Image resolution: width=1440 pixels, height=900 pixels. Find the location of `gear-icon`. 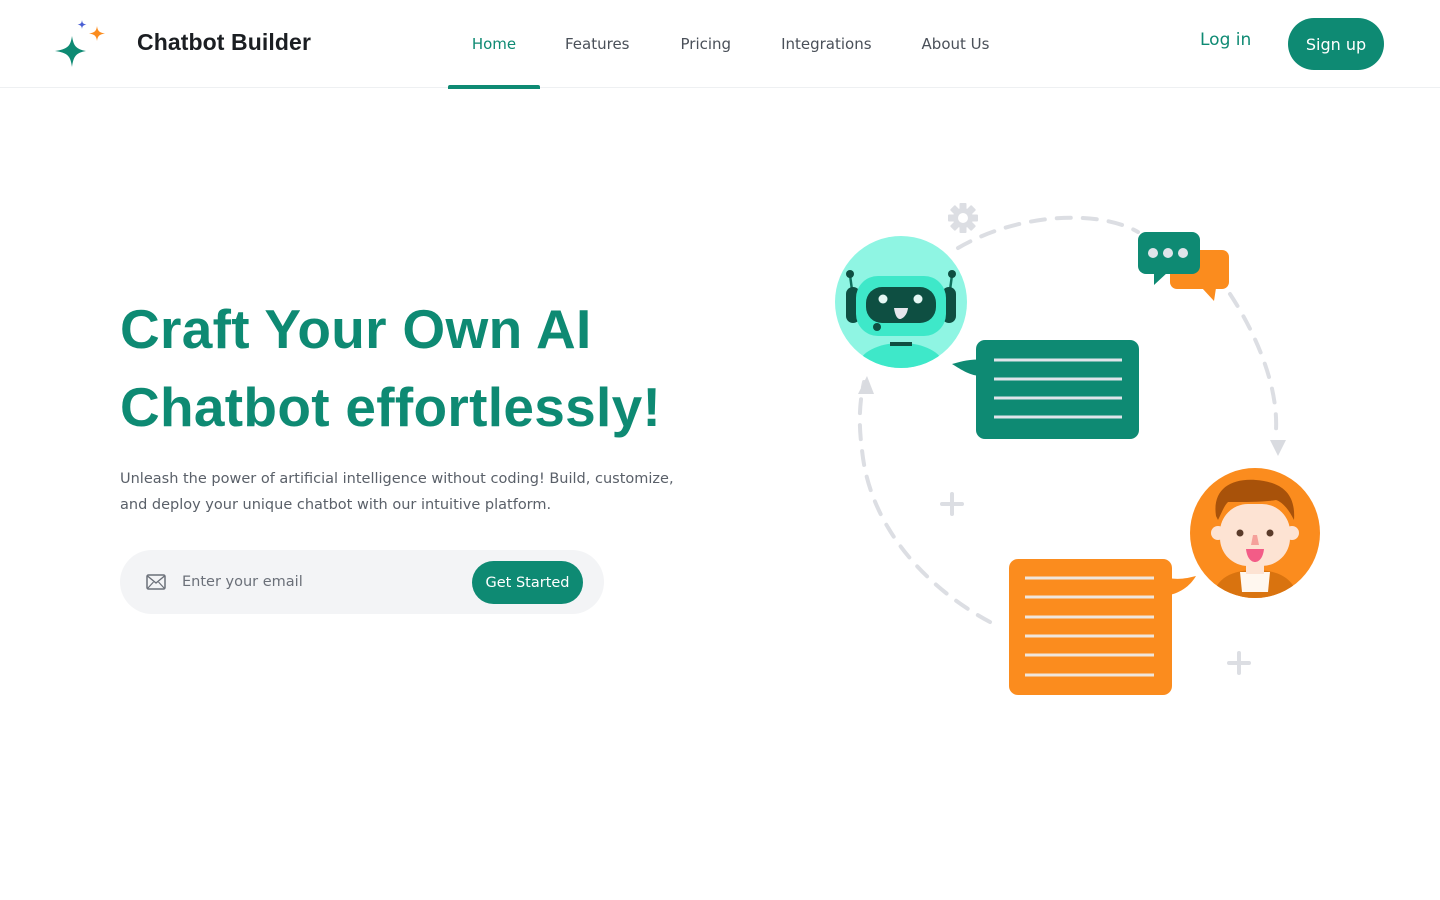

gear-icon is located at coordinates (963, 218).